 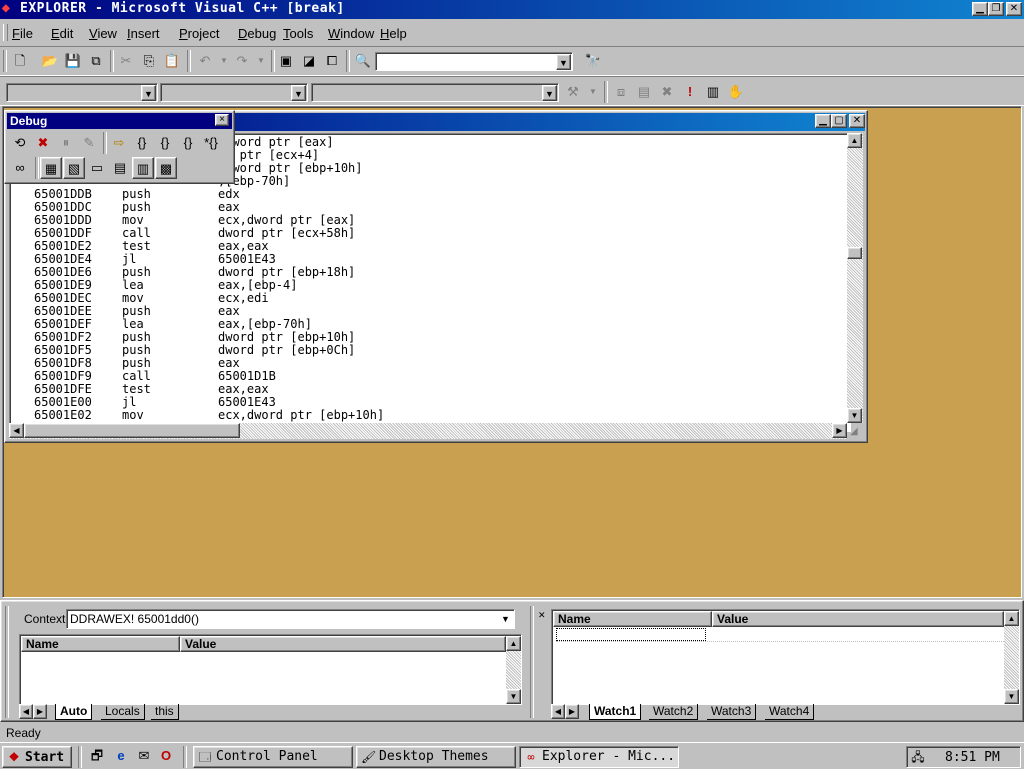 What do you see at coordinates (674, 712) in the screenshot?
I see `tab-watch2: Watch2` at bounding box center [674, 712].